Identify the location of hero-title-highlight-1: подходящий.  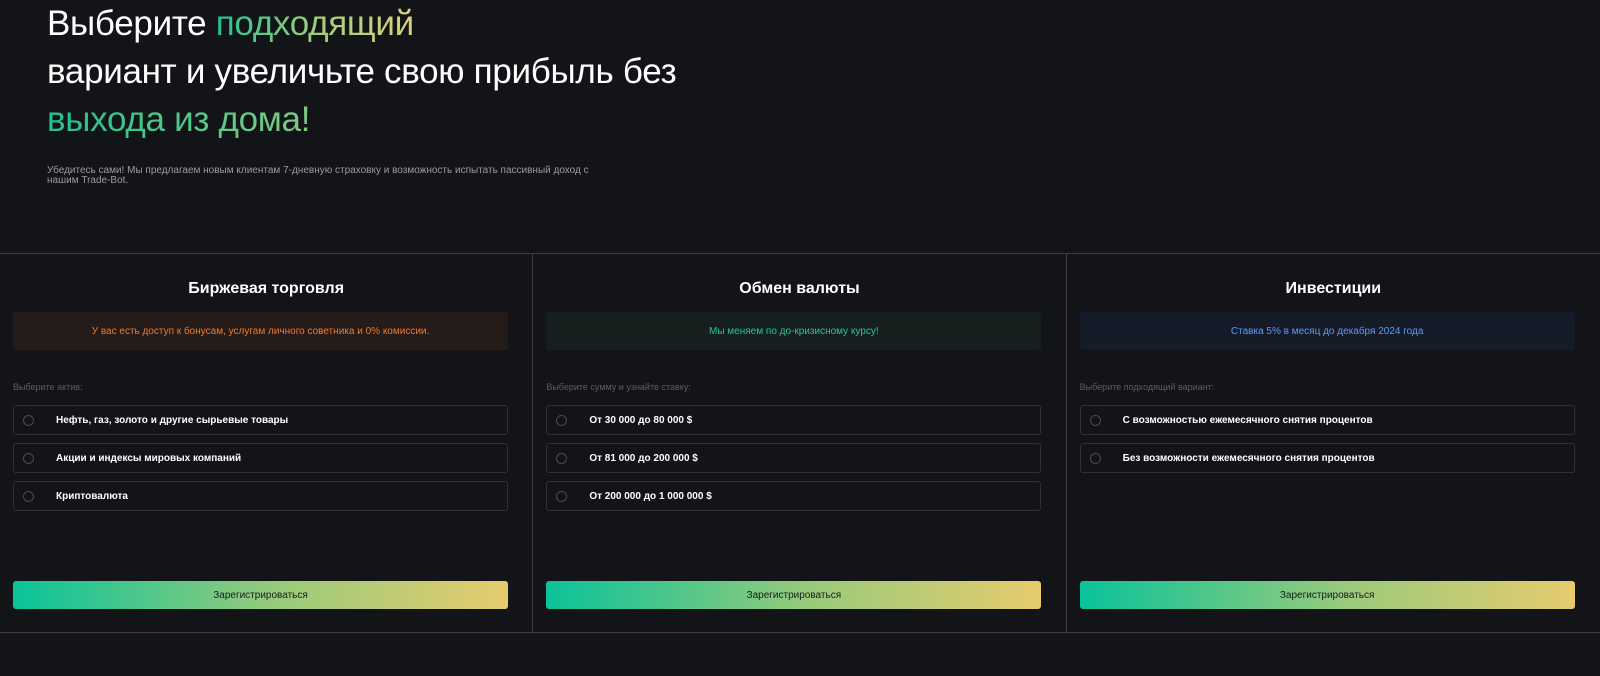
(314, 23).